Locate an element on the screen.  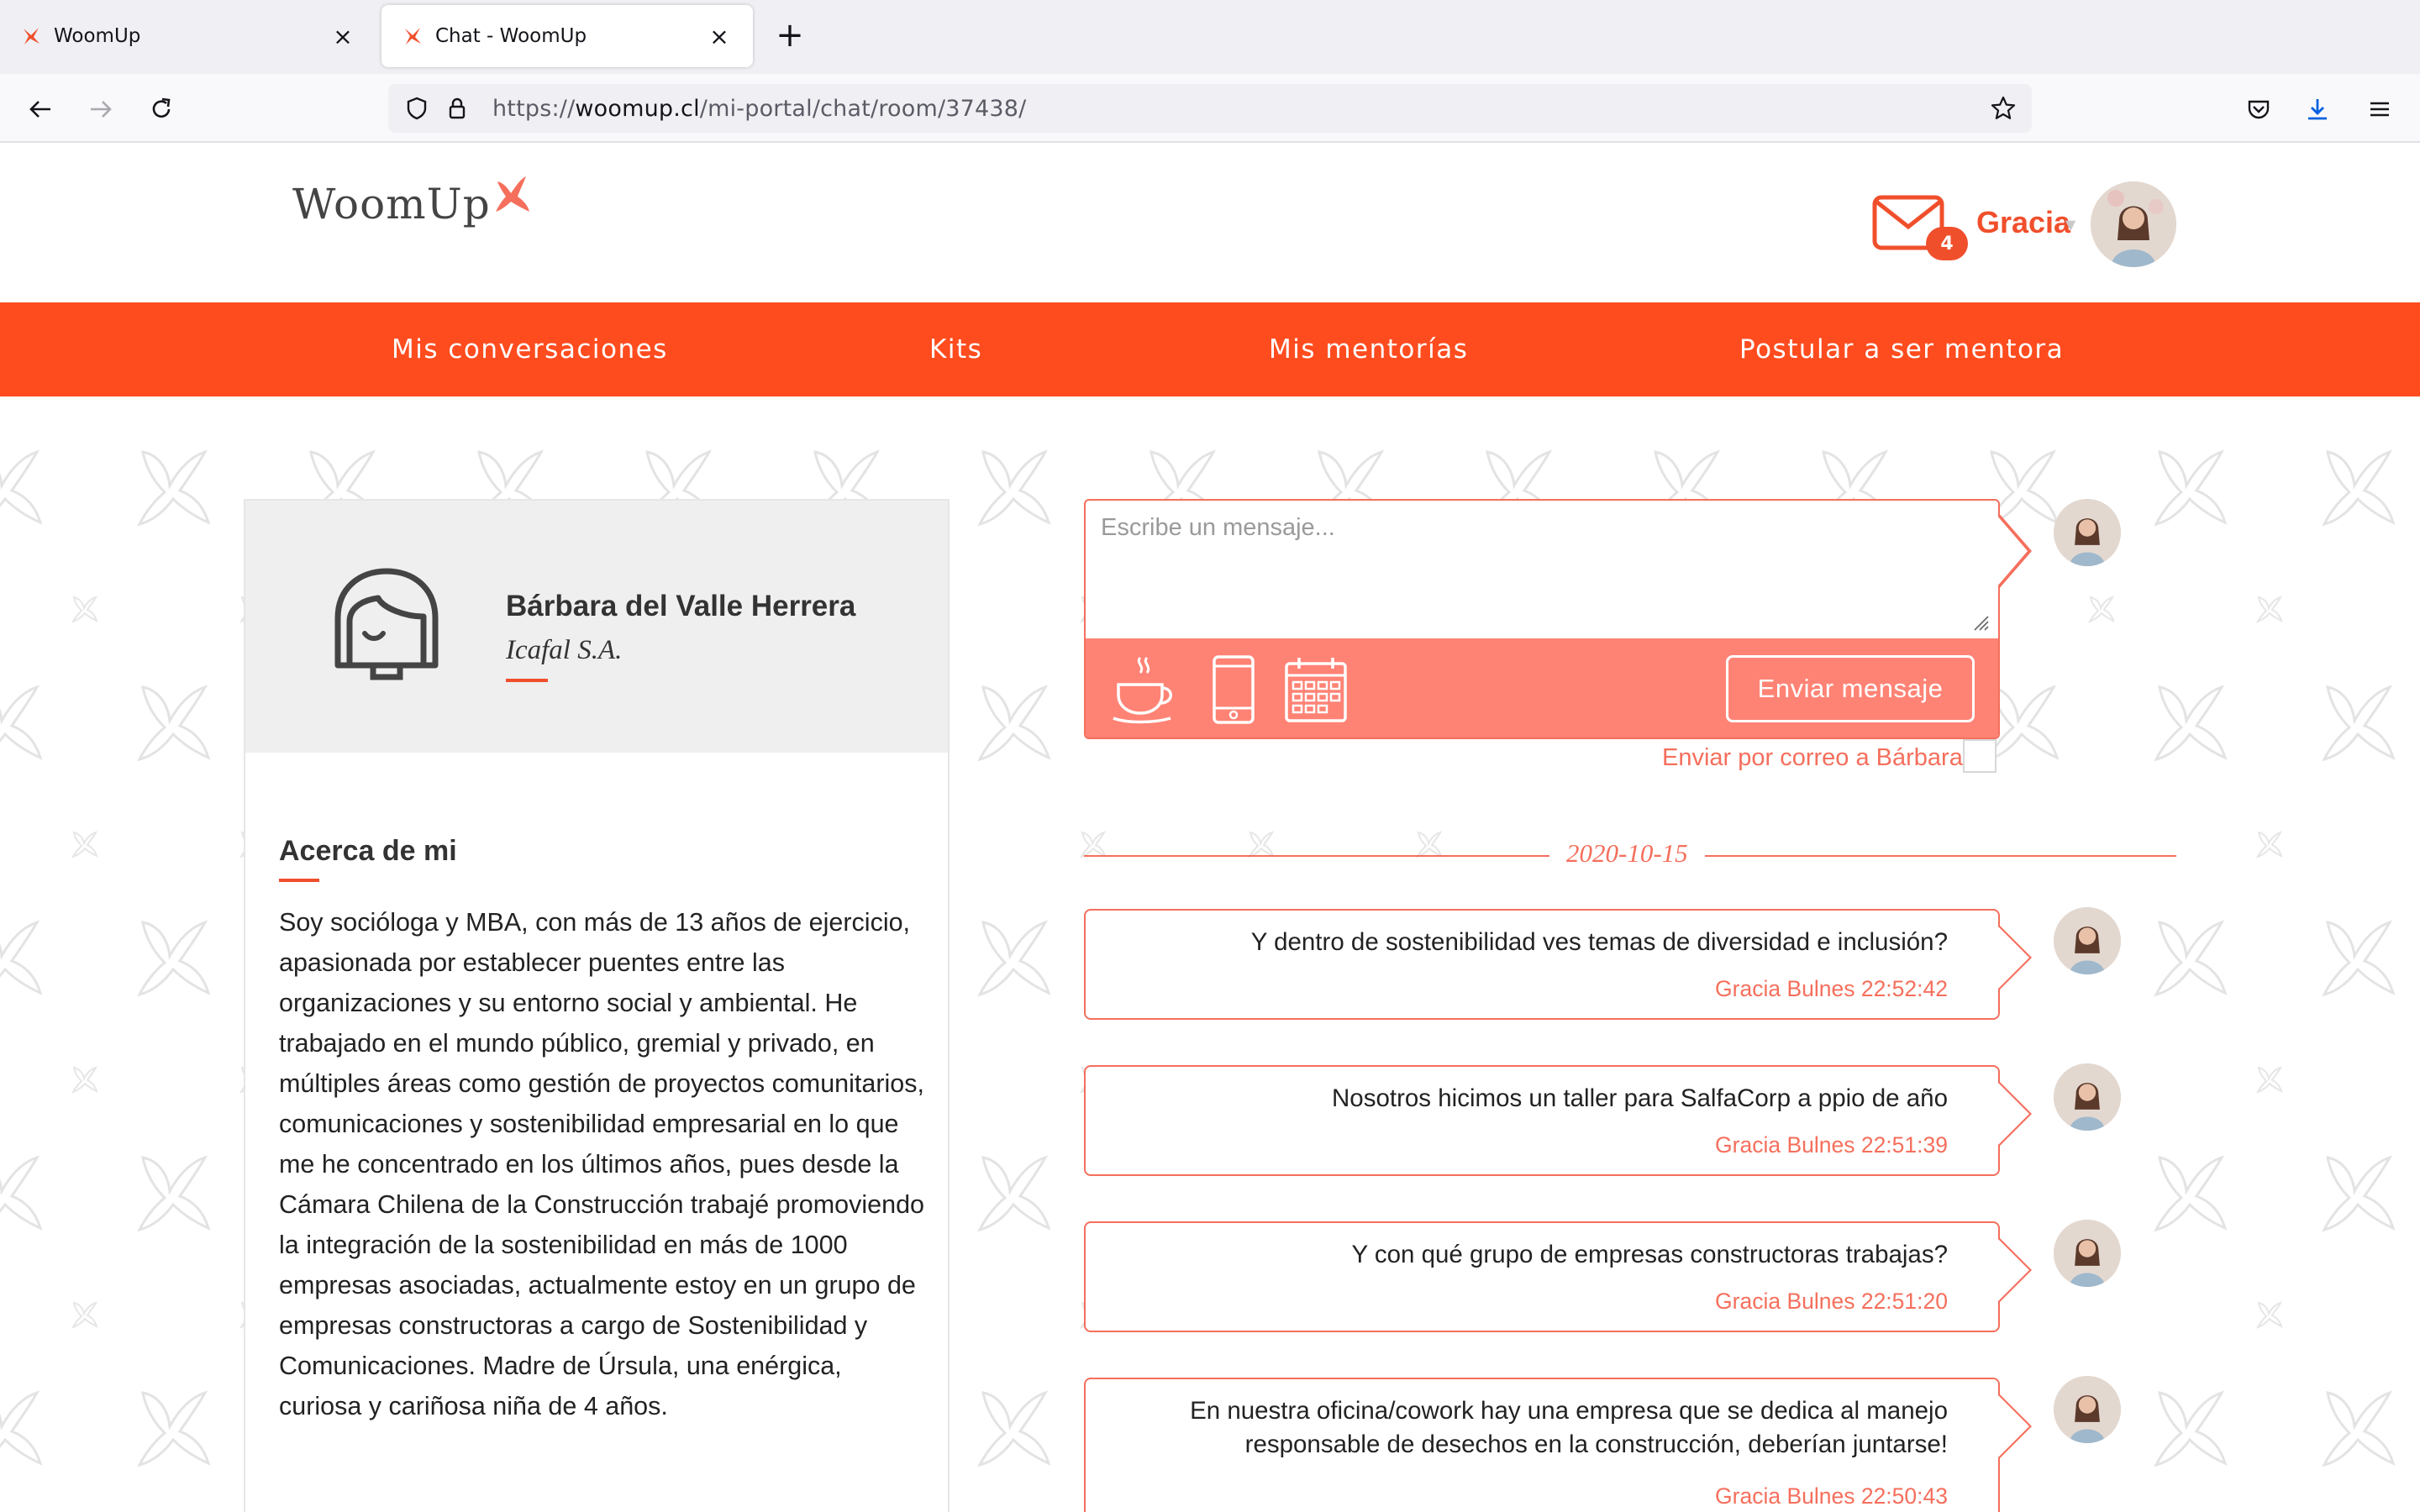
unread-badge: 4 is located at coordinates (1947, 243).